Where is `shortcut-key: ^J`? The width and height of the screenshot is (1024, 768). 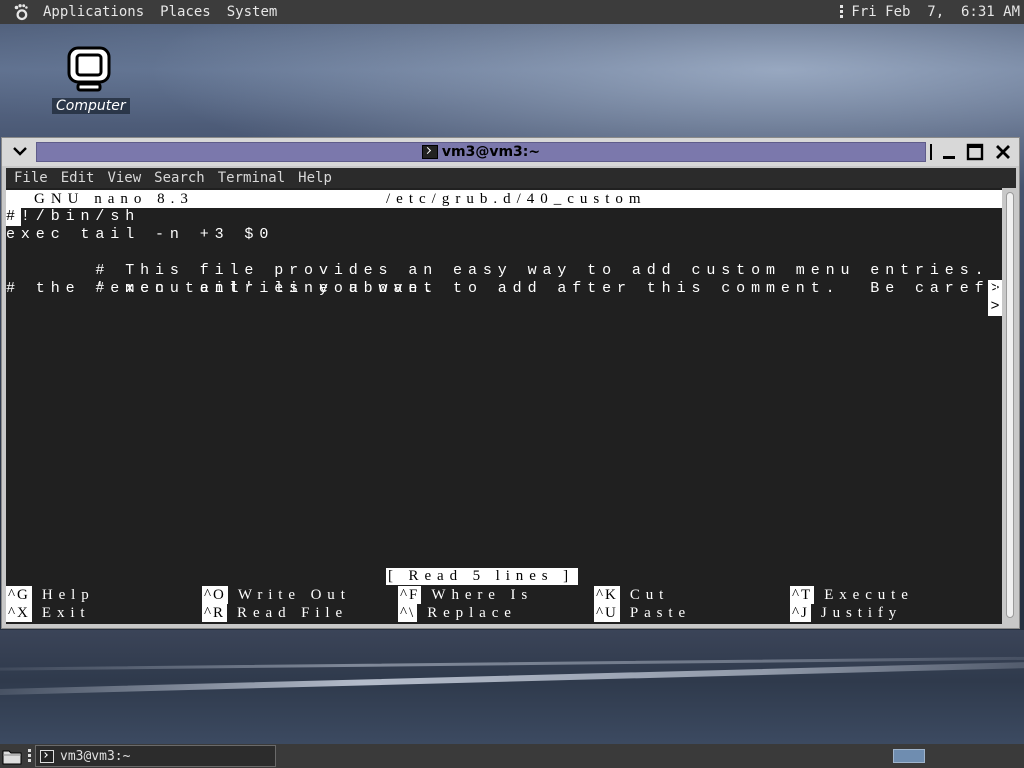
shortcut-key: ^J is located at coordinates (800, 613).